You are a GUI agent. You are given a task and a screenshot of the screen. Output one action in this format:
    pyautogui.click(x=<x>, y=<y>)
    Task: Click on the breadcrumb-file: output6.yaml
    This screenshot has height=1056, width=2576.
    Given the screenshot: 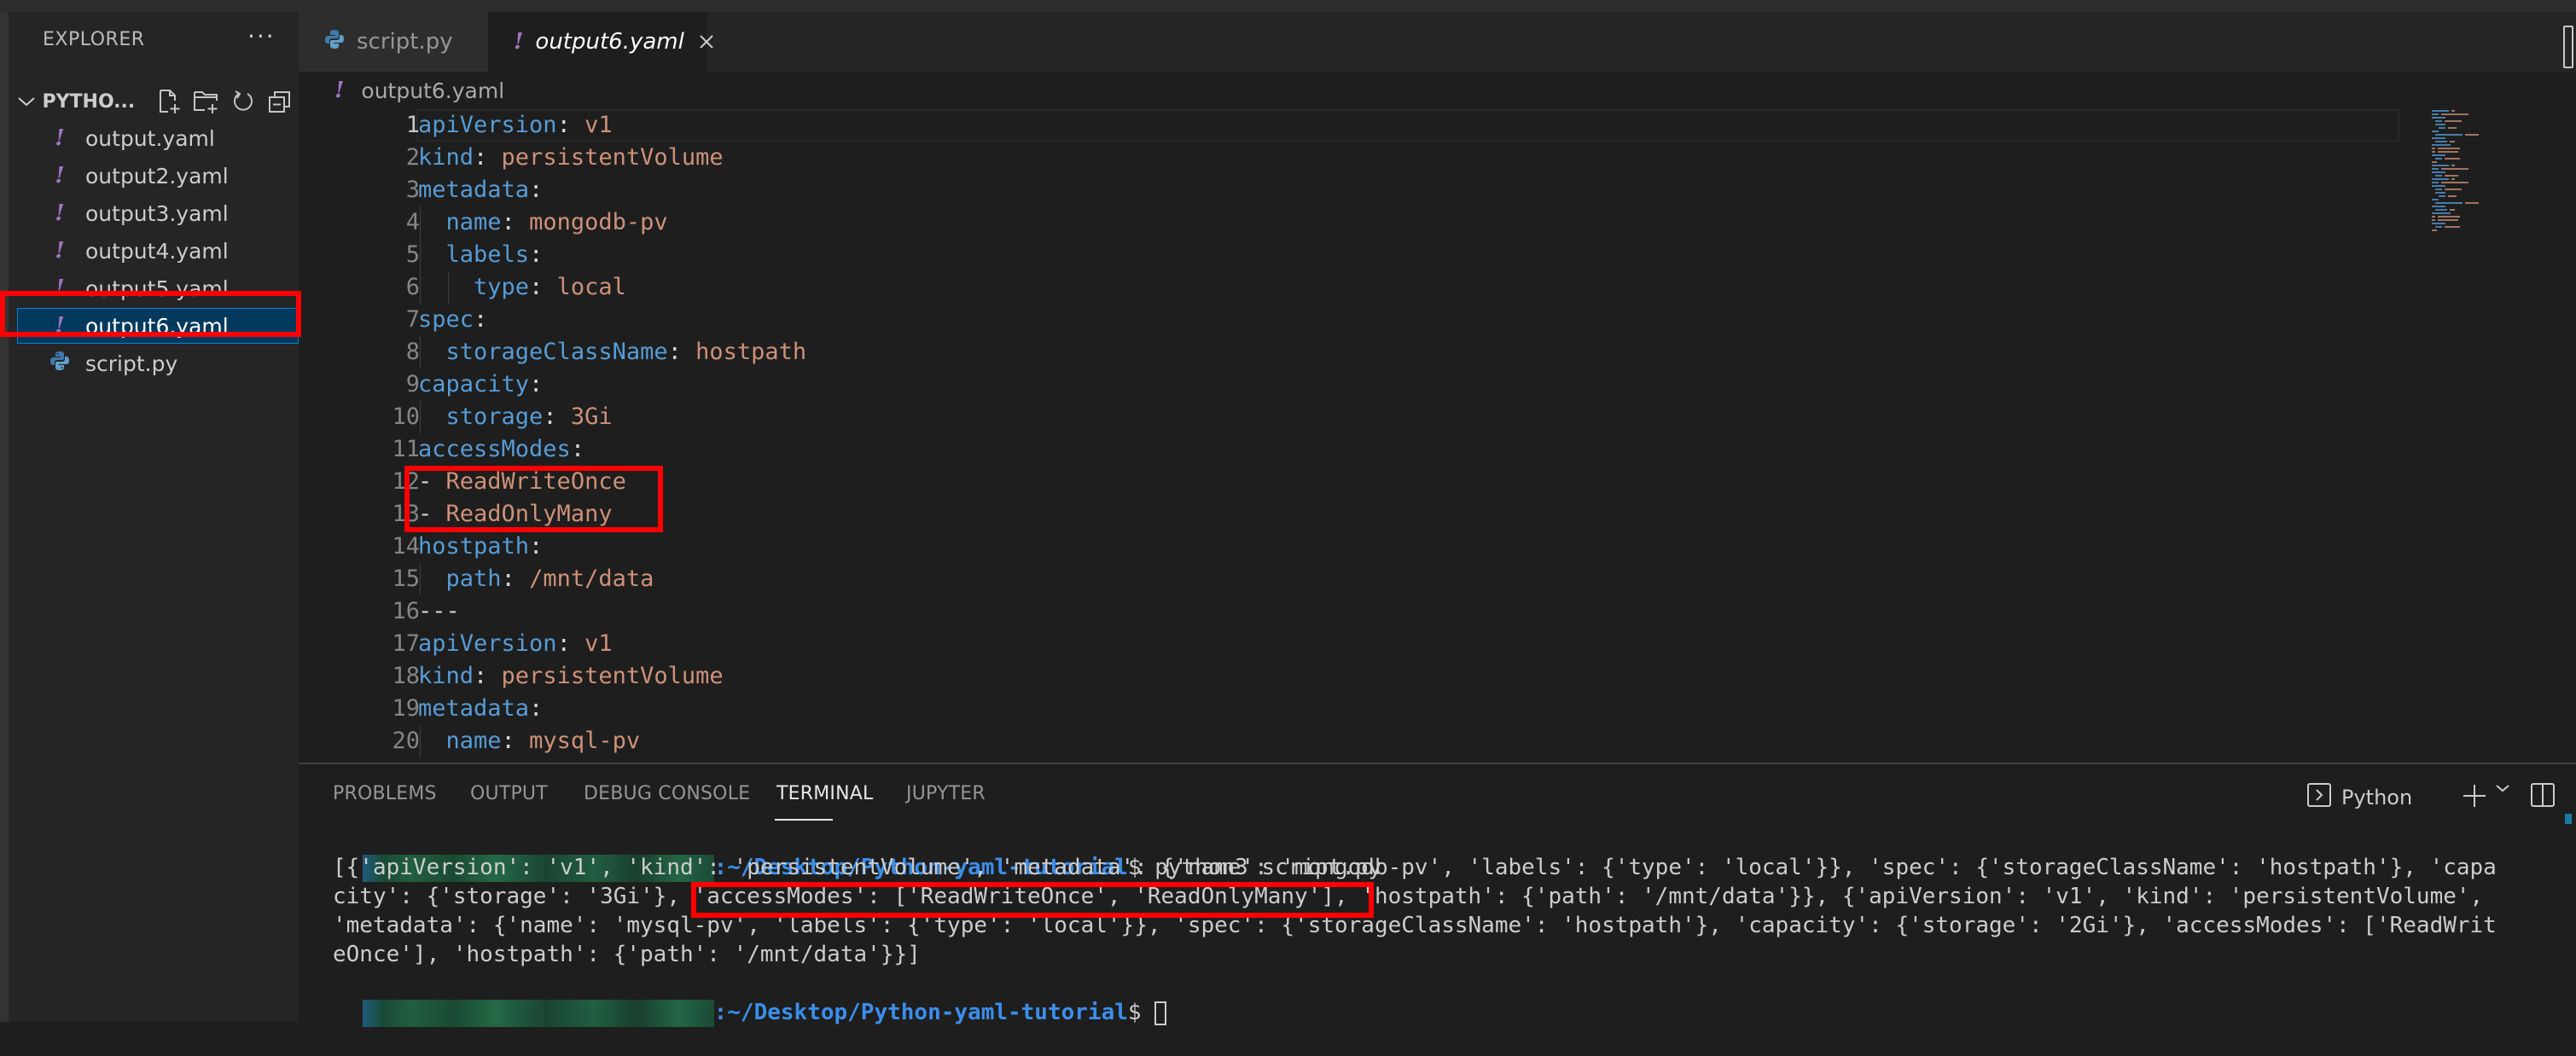 What is the action you would take?
    pyautogui.click(x=432, y=90)
    